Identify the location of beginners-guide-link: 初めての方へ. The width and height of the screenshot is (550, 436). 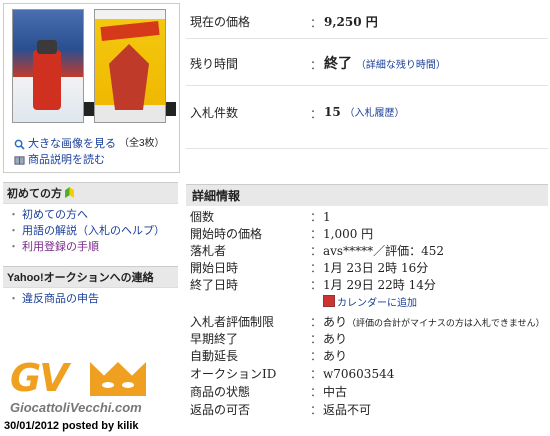
(55, 215).